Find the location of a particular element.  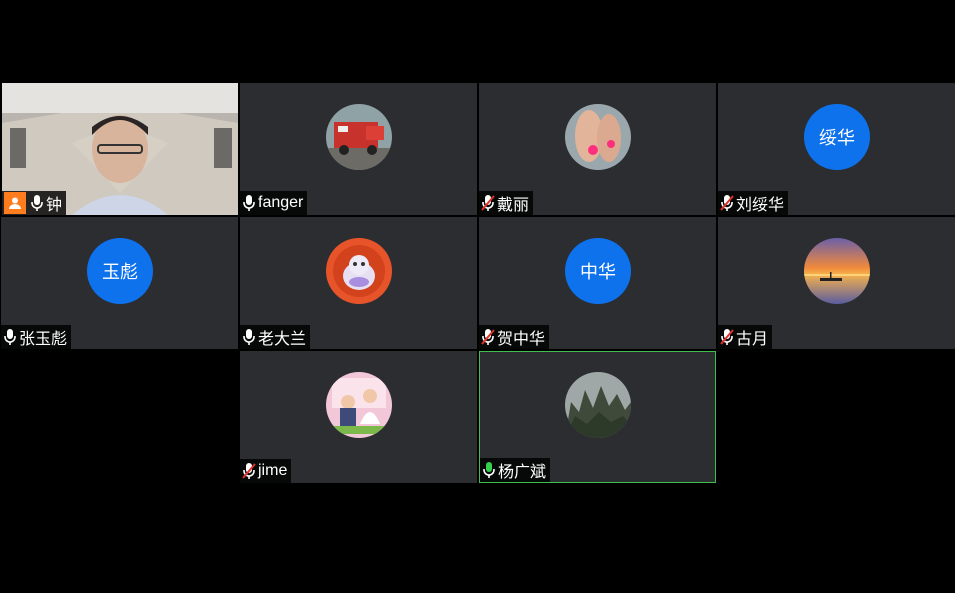

initials-avatar: 玉彪 is located at coordinates (120, 271).